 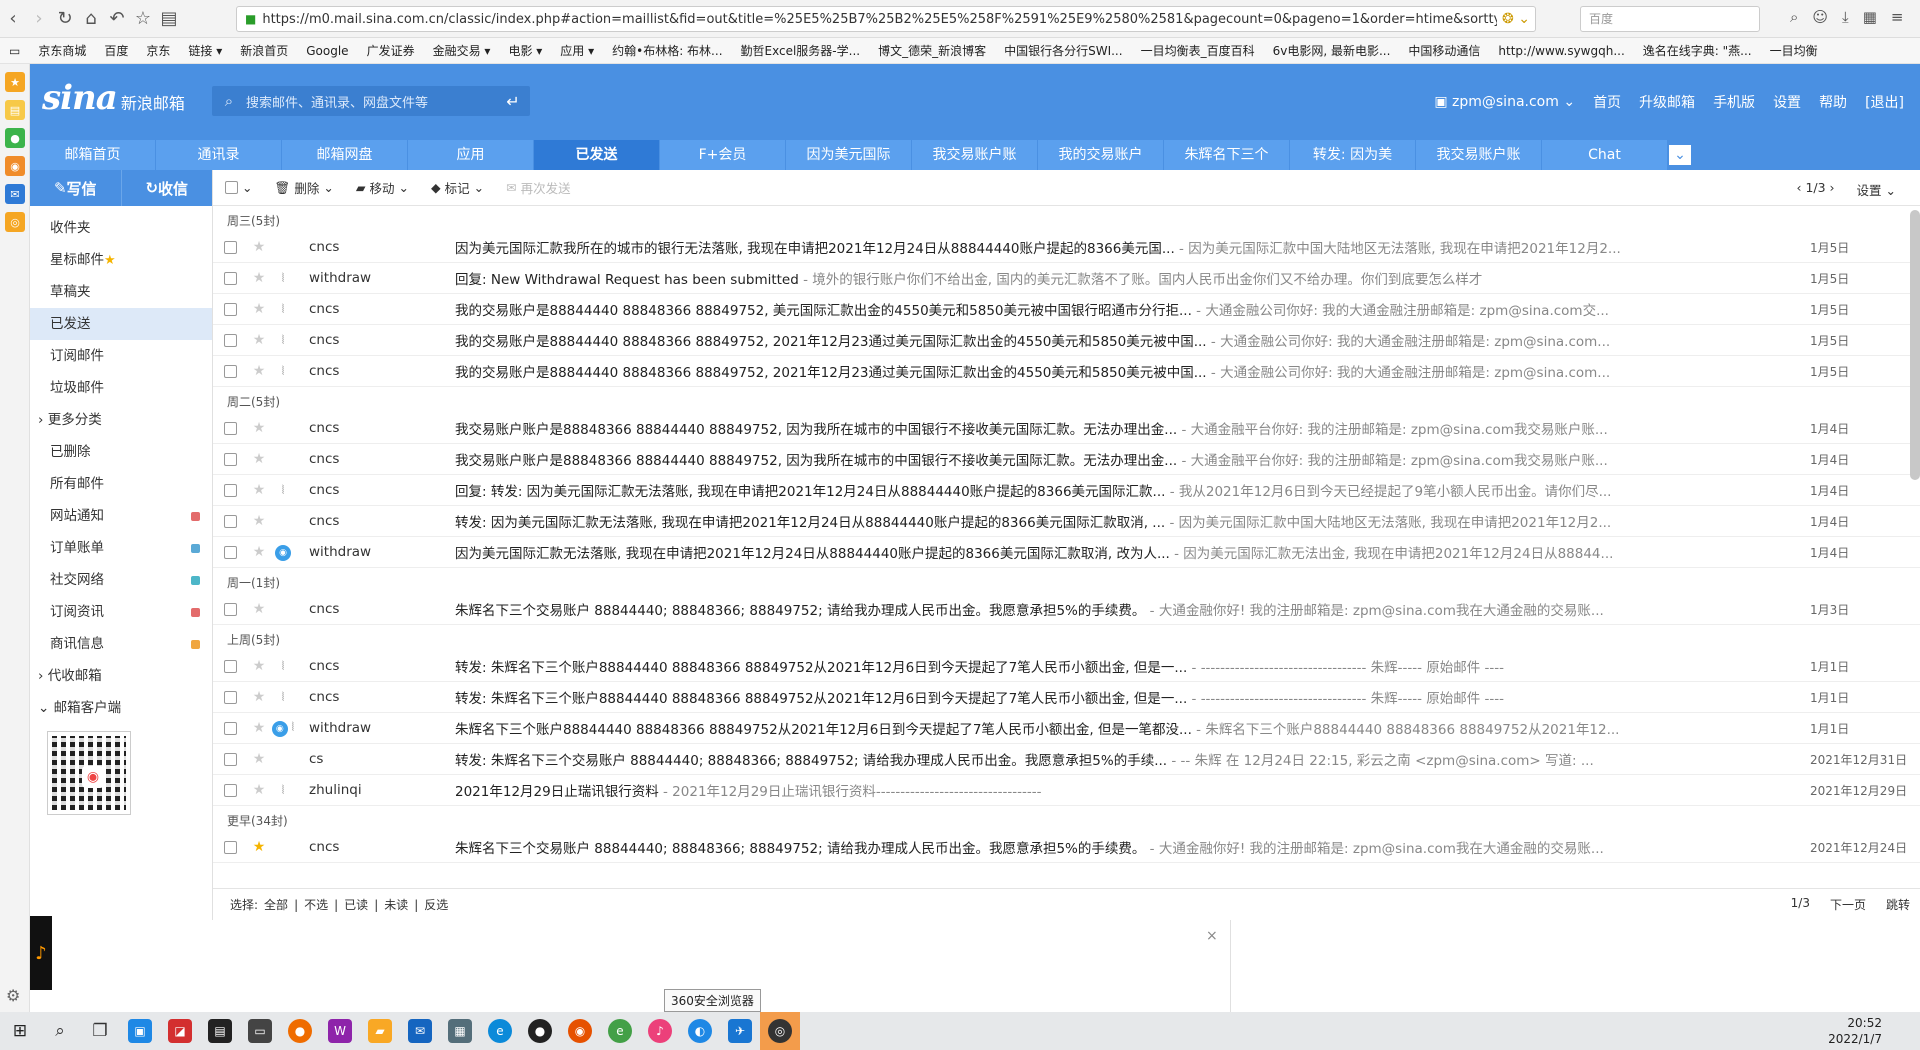 What do you see at coordinates (276, 905) in the screenshot?
I see `select-option: 全部` at bounding box center [276, 905].